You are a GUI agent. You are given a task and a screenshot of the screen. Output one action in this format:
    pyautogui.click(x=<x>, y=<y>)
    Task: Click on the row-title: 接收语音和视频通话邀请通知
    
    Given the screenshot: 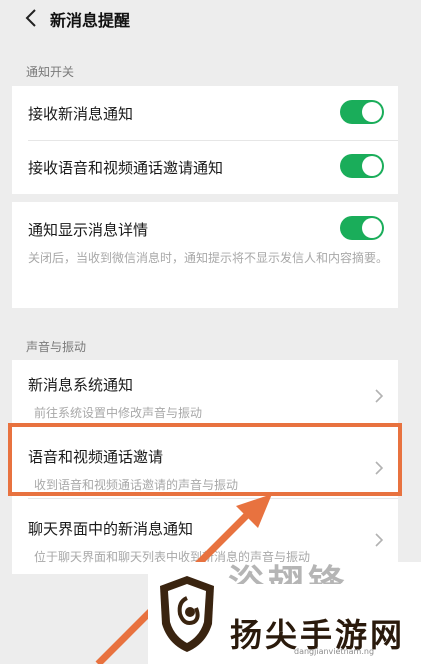 What is the action you would take?
    pyautogui.click(x=126, y=168)
    